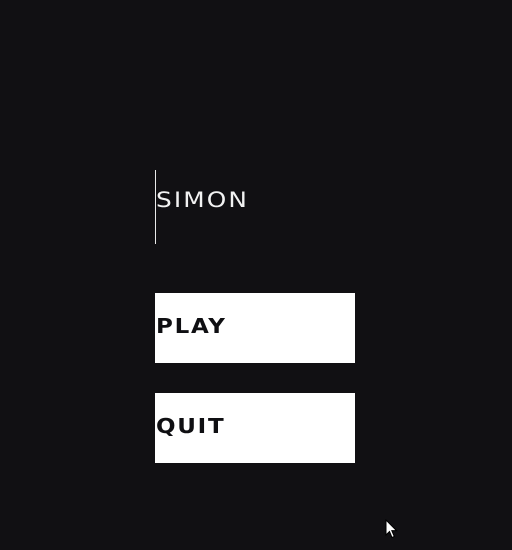 This screenshot has height=550, width=512. I want to click on mouse-pointer-icon, so click(391, 529).